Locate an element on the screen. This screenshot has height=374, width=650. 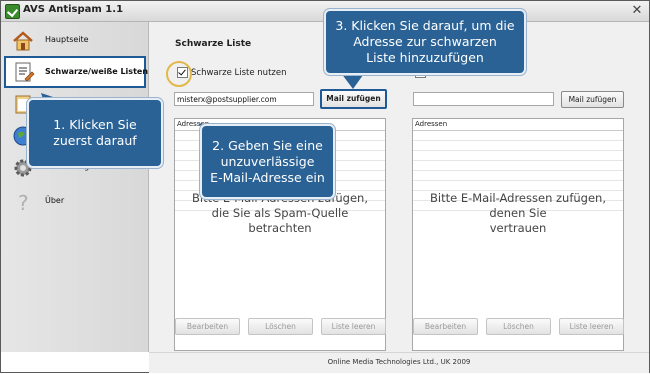
callout-3-pointer is located at coordinates (352, 81).